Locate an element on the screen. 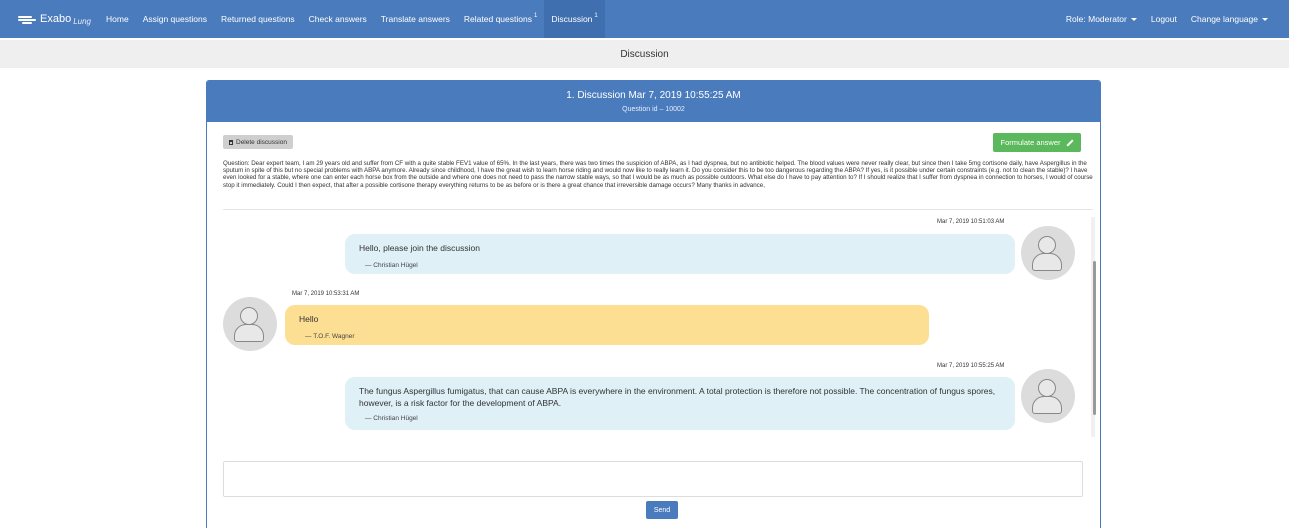 This screenshot has width=1289, height=528. formulate-answer-button: Formulate answer is located at coordinates (1037, 142).